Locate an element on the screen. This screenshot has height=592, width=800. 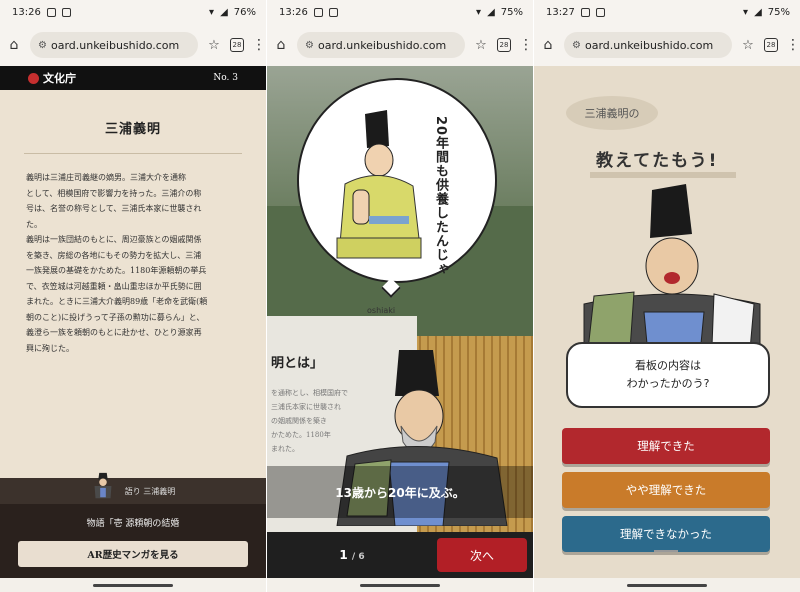
narrator-avatar is located at coordinates (103, 485).